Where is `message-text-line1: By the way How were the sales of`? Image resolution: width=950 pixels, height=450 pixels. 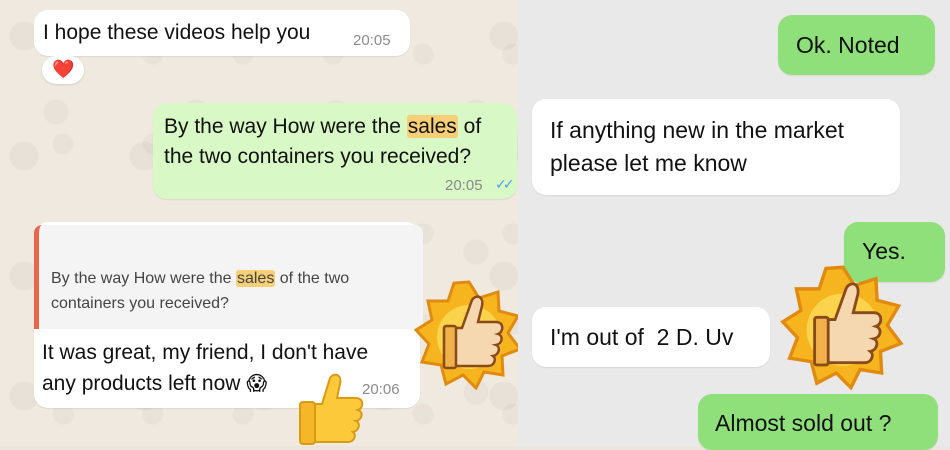 message-text-line1: By the way How were the sales of is located at coordinates (323, 126).